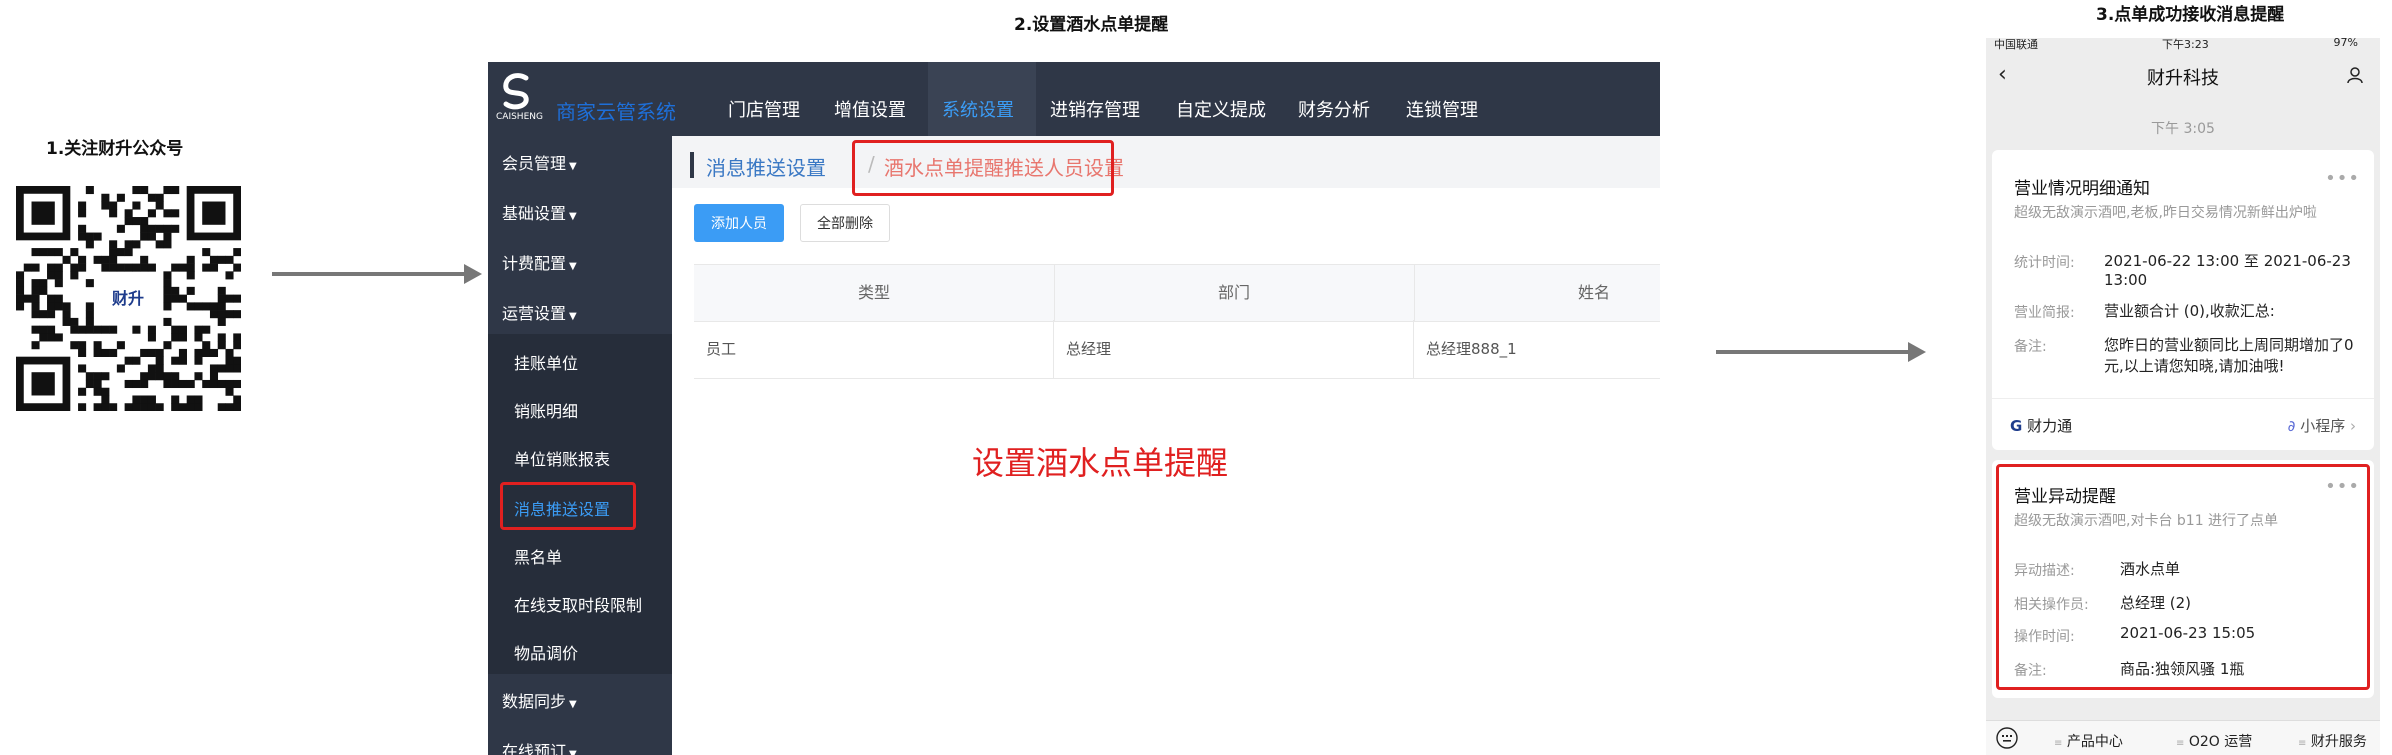  Describe the element at coordinates (1221, 109) in the screenshot. I see `nav-item-commission: 自定义提成` at that location.